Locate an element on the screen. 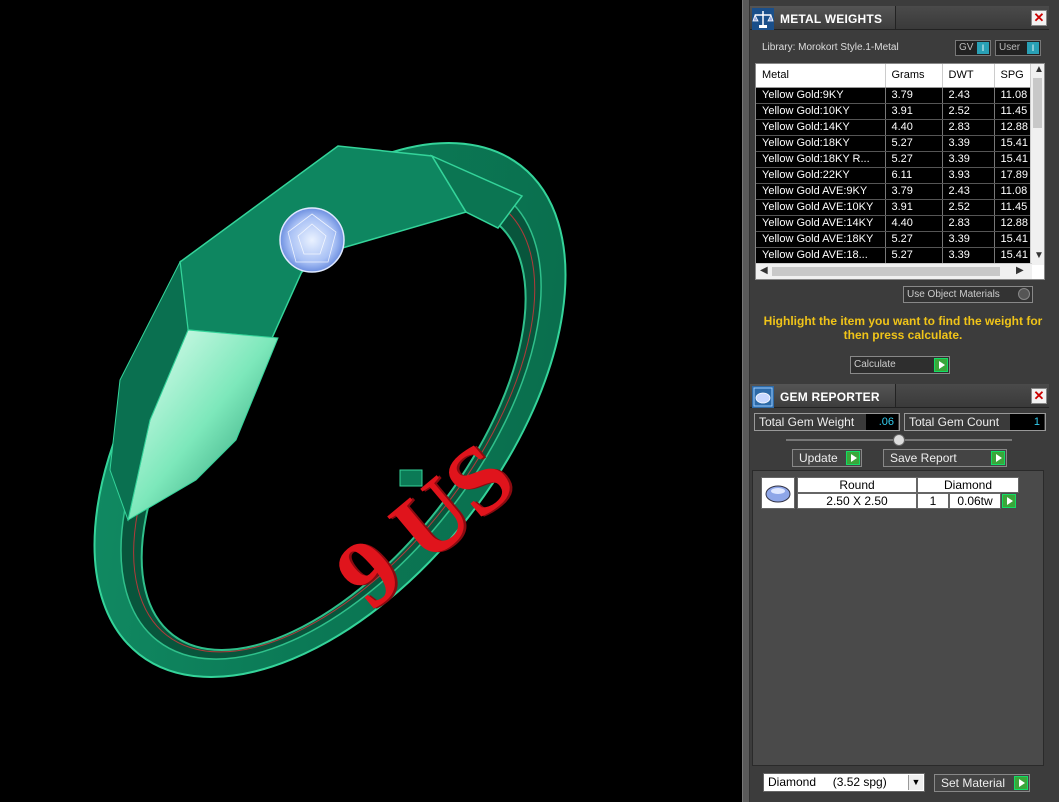  table-cell: 12.88 is located at coordinates (1014, 127).